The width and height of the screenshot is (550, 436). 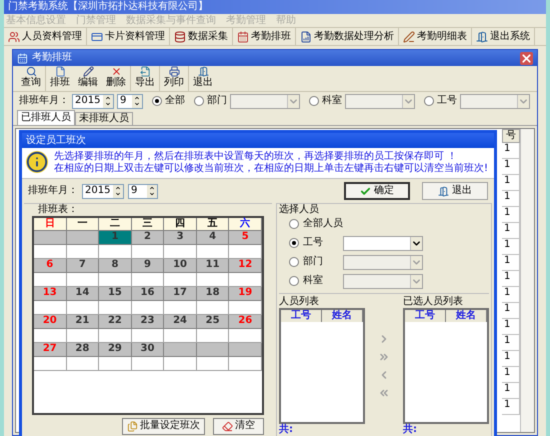 What do you see at coordinates (238, 426) in the screenshot?
I see `clear-button: 清空` at bounding box center [238, 426].